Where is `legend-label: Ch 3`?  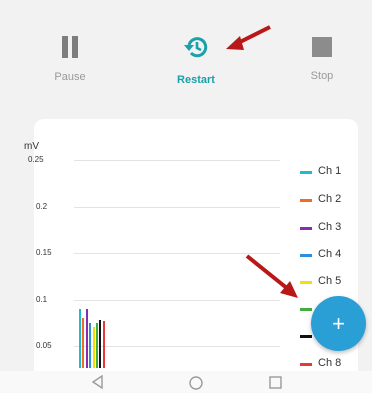
legend-label: Ch 3 is located at coordinates (330, 227).